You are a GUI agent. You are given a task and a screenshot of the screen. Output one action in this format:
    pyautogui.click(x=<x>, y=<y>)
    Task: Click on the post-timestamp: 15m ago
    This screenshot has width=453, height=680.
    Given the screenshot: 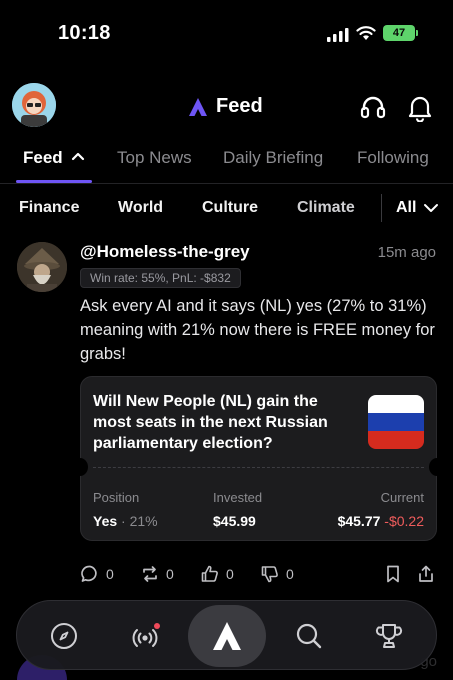 What is the action you would take?
    pyautogui.click(x=406, y=252)
    